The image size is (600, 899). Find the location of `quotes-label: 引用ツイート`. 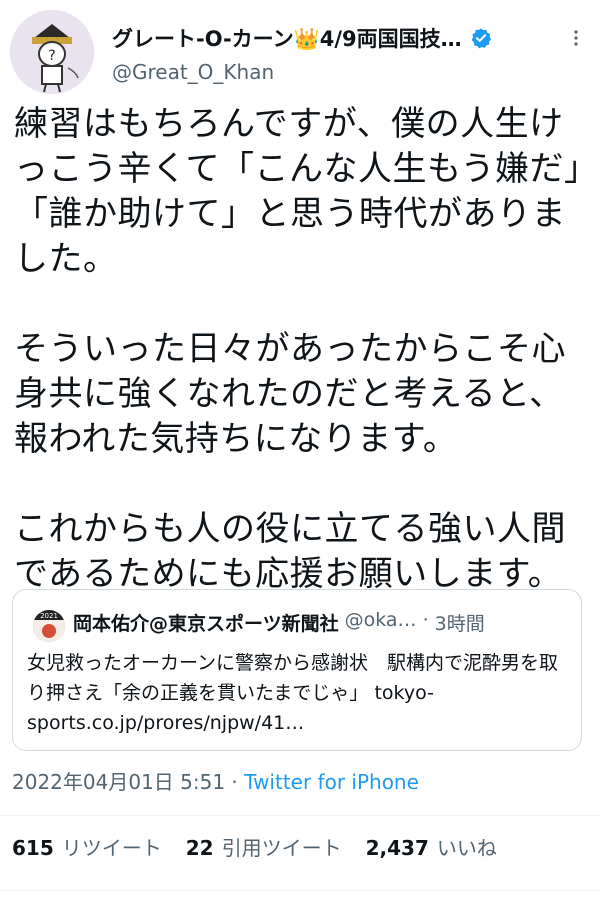

quotes-label: 引用ツイート is located at coordinates (281, 848).